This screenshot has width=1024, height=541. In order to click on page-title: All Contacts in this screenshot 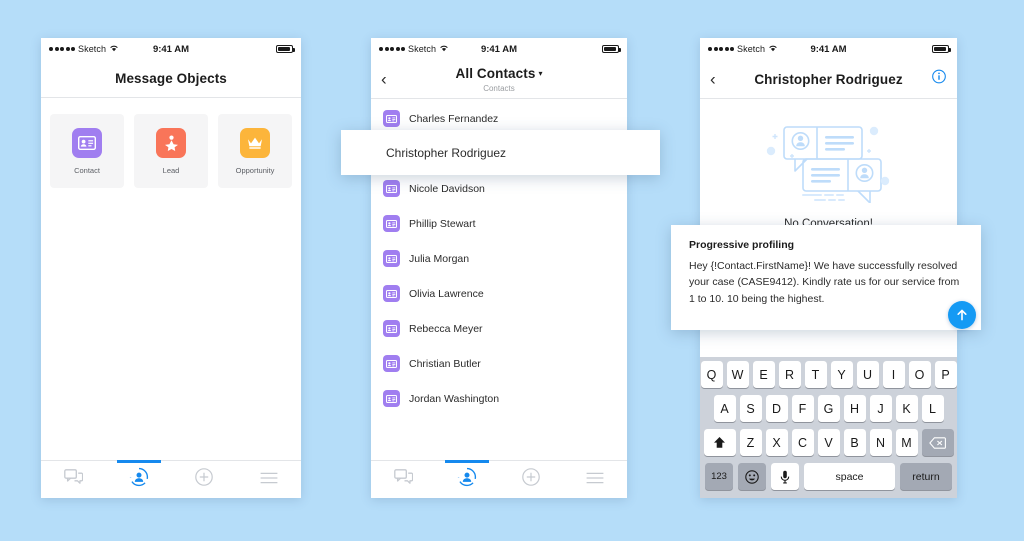, I will do `click(495, 73)`.